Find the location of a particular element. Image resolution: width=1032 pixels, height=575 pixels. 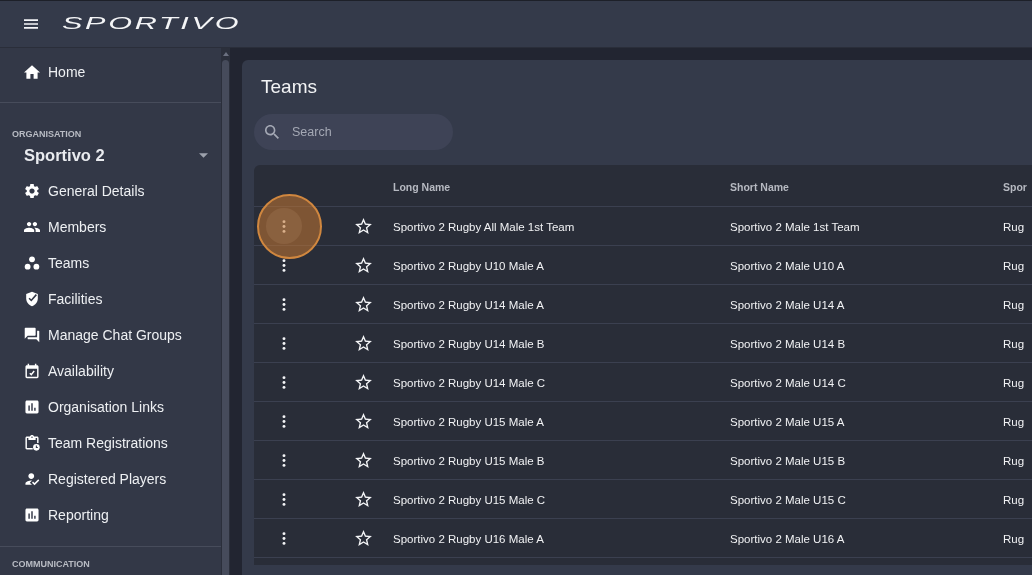

table-cell: Sportivo 2 Rugby U14 Male B is located at coordinates (469, 344).